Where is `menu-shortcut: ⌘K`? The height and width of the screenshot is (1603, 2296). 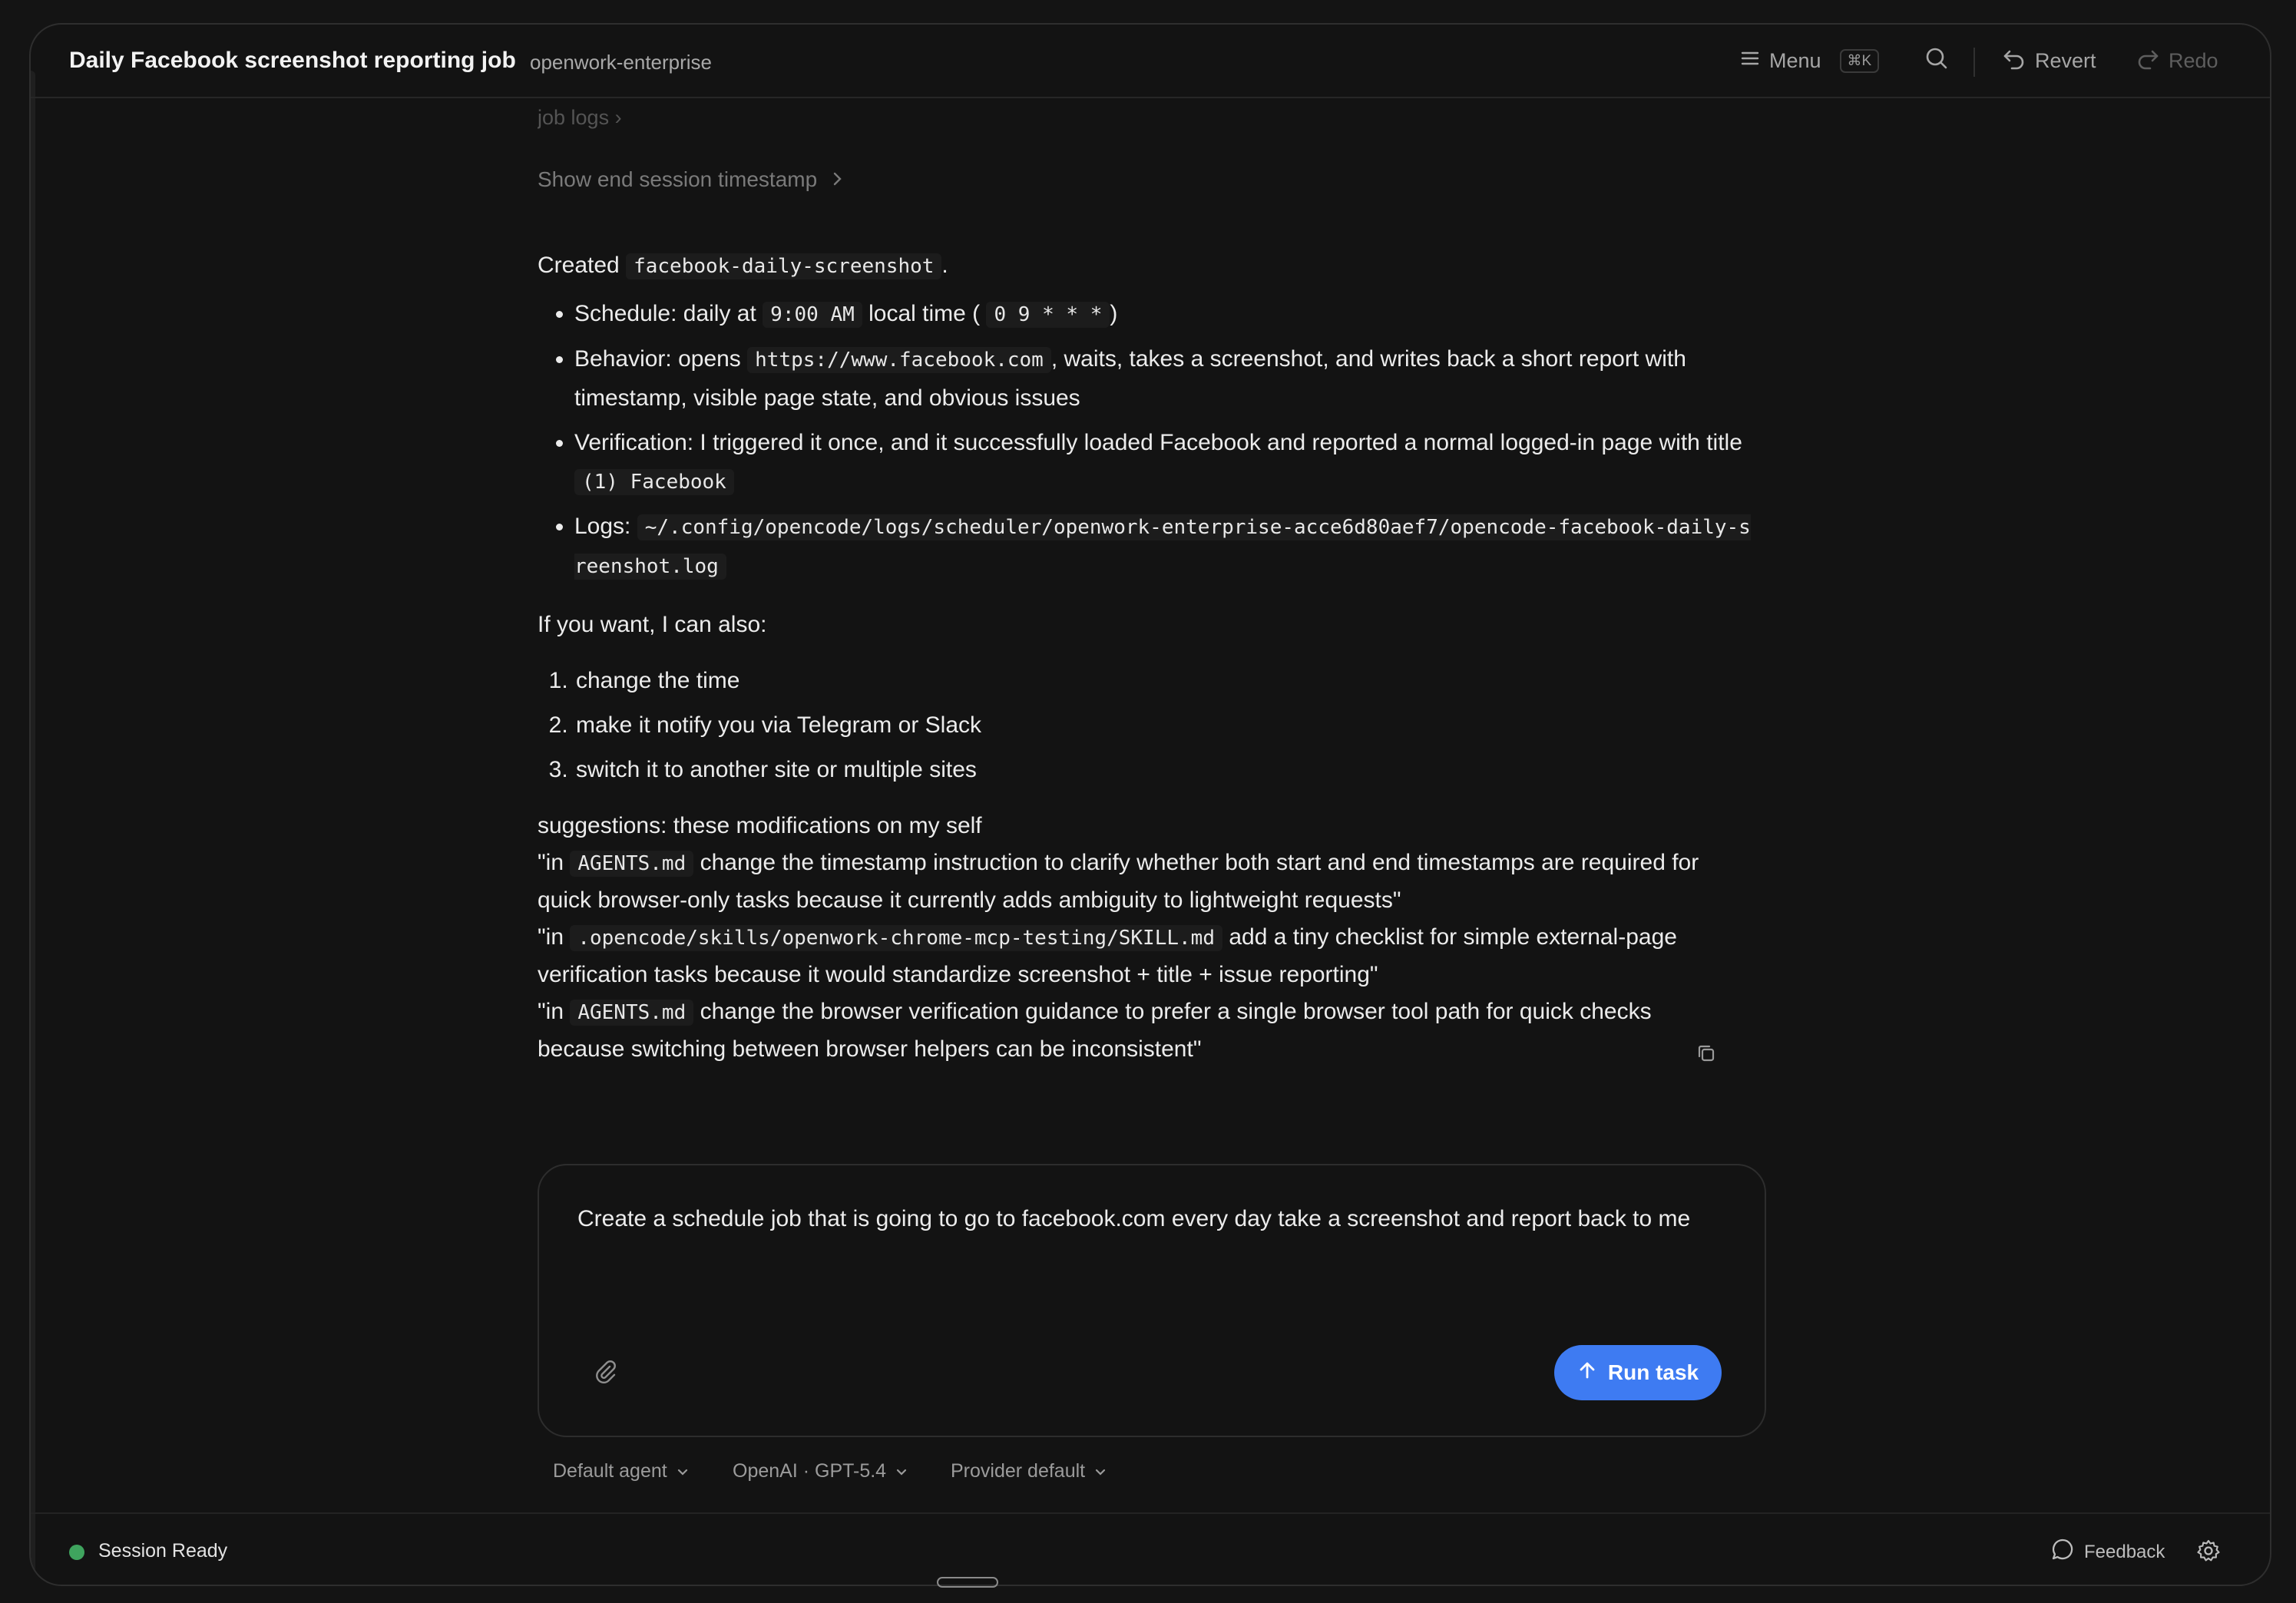
menu-shortcut: ⌘K is located at coordinates (1859, 60).